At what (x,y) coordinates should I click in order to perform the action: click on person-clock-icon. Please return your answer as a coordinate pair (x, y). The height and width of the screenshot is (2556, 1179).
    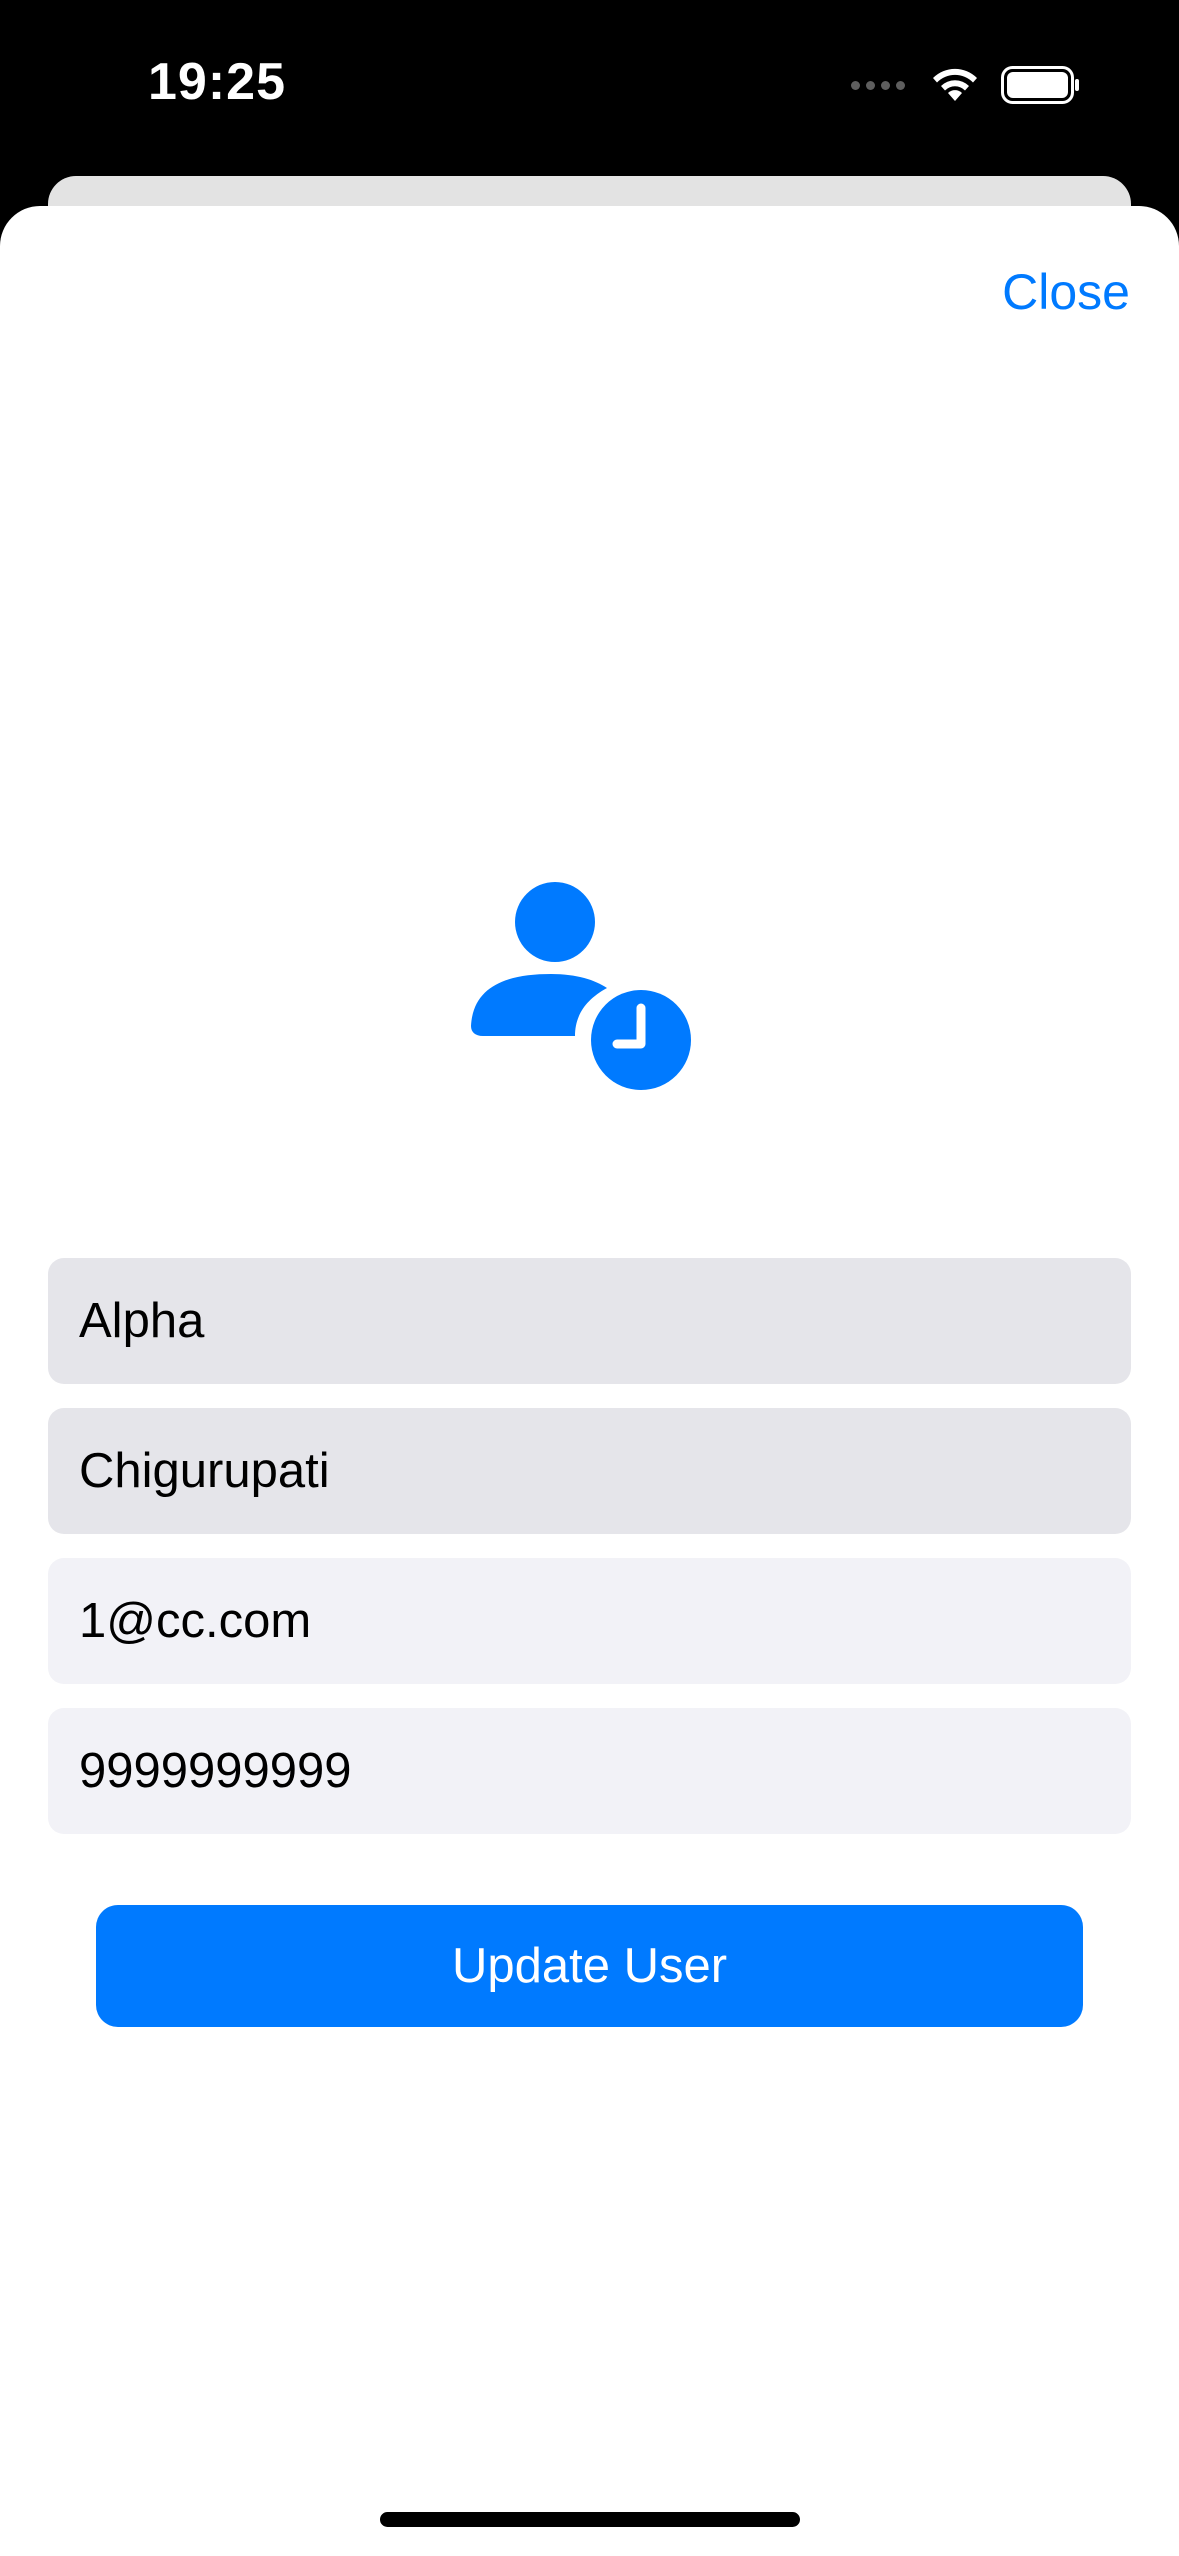
    Looking at the image, I should click on (584, 990).